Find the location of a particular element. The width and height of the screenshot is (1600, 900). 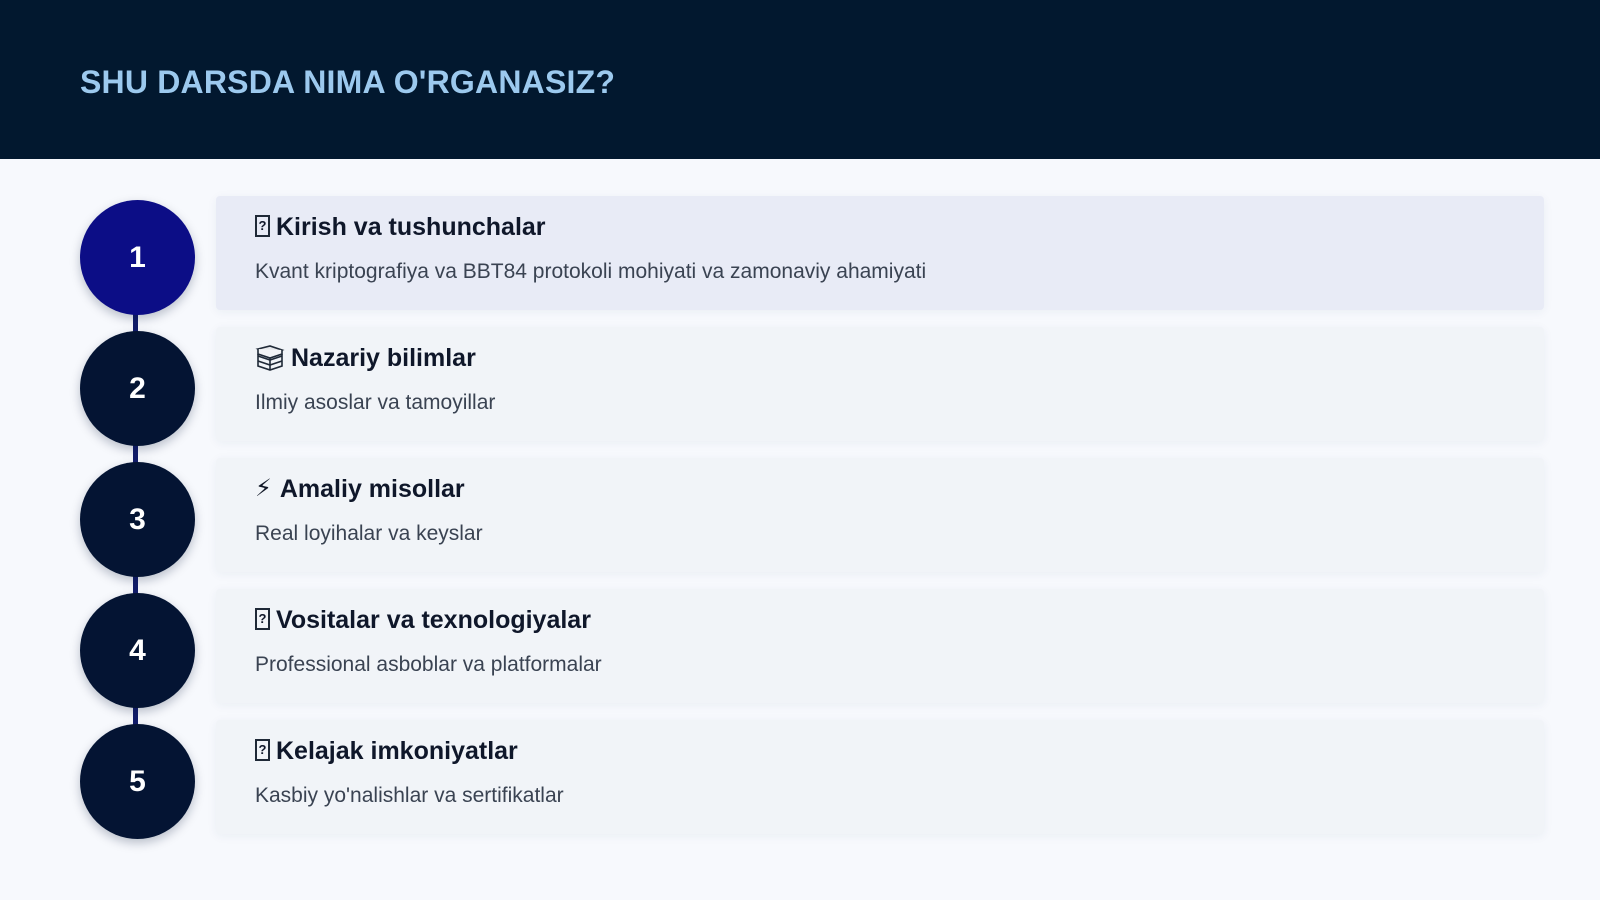

step-description: Kasbiy yo'nalishlar va sertifikatlar is located at coordinates (409, 795).